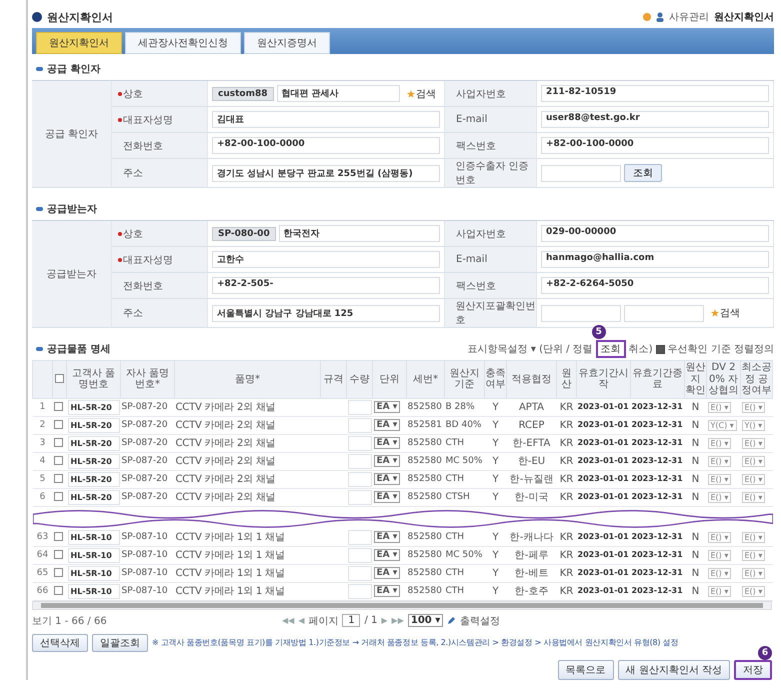 Image resolution: width=781 pixels, height=691 pixels. Describe the element at coordinates (722, 425) in the screenshot. I see `option-select: Y(C) ▾` at that location.